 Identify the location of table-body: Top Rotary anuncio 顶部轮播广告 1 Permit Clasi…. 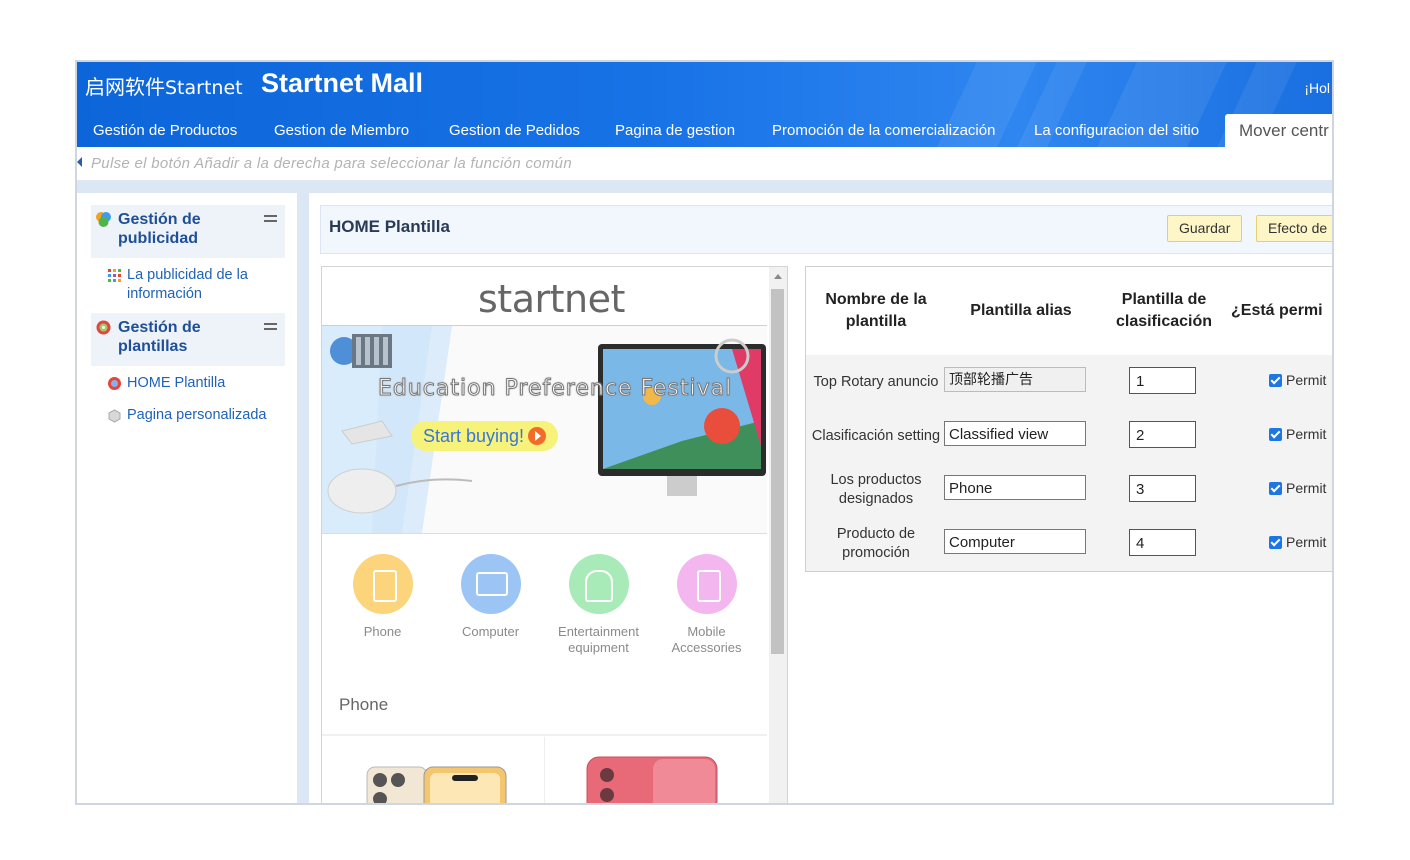
(1069, 463).